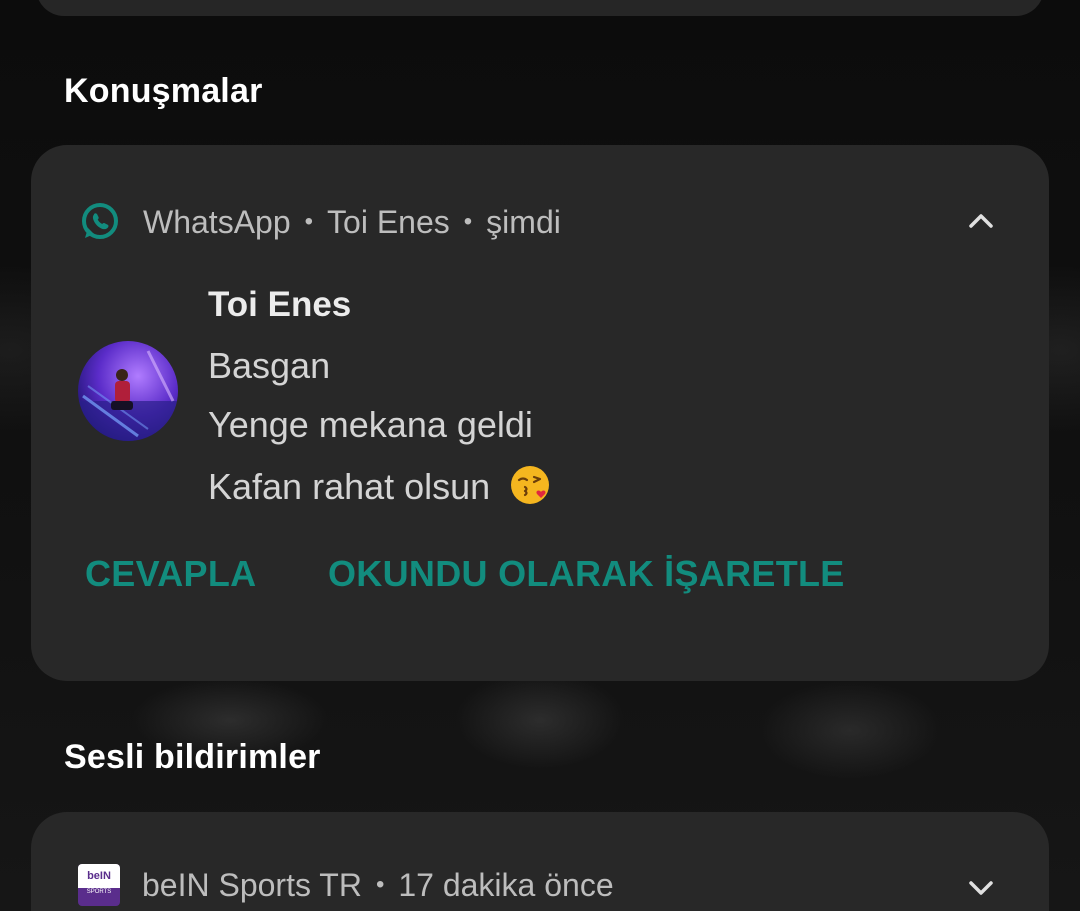  I want to click on avatar, so click(128, 391).